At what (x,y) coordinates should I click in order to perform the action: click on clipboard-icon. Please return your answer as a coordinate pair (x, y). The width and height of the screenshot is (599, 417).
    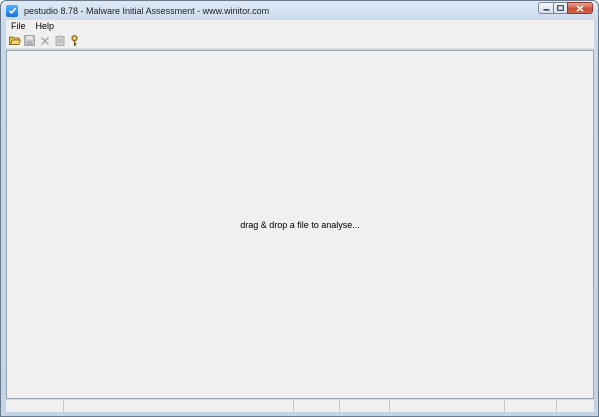
    Looking at the image, I should click on (59, 40).